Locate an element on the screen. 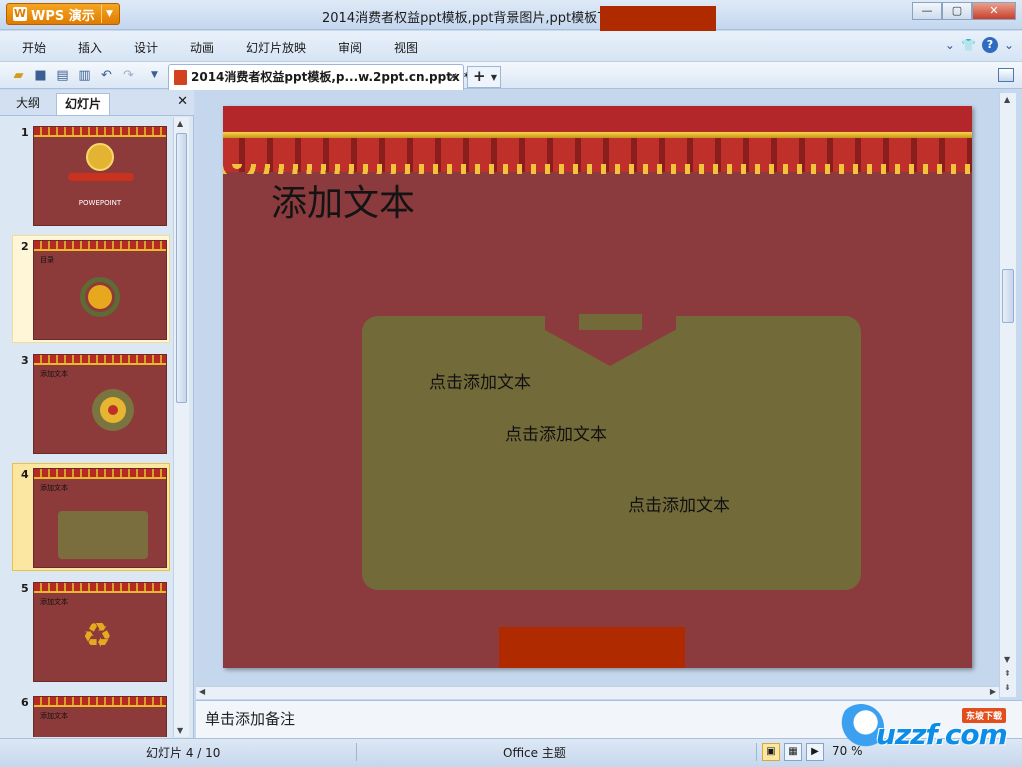 The width and height of the screenshot is (1022, 767). menu-animation: 动画 is located at coordinates (202, 47).